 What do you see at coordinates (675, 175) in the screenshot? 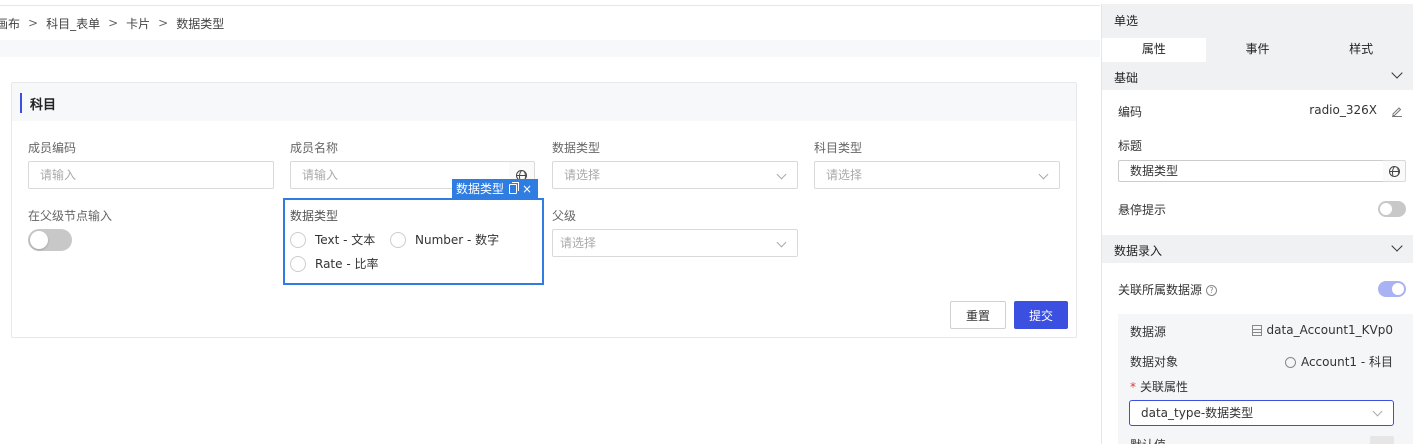
I see `data-type-select: 请选择` at bounding box center [675, 175].